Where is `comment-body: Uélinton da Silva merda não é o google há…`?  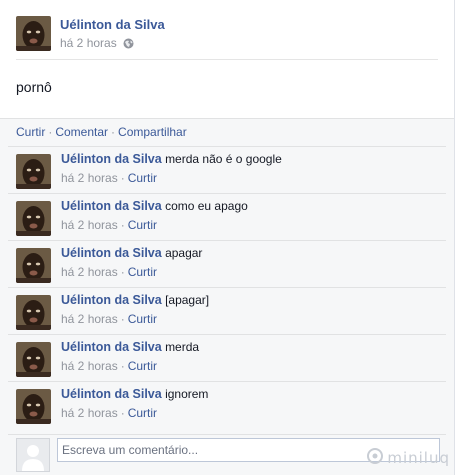 comment-body: Uélinton da Silva merda não é o google há… is located at coordinates (171, 169).